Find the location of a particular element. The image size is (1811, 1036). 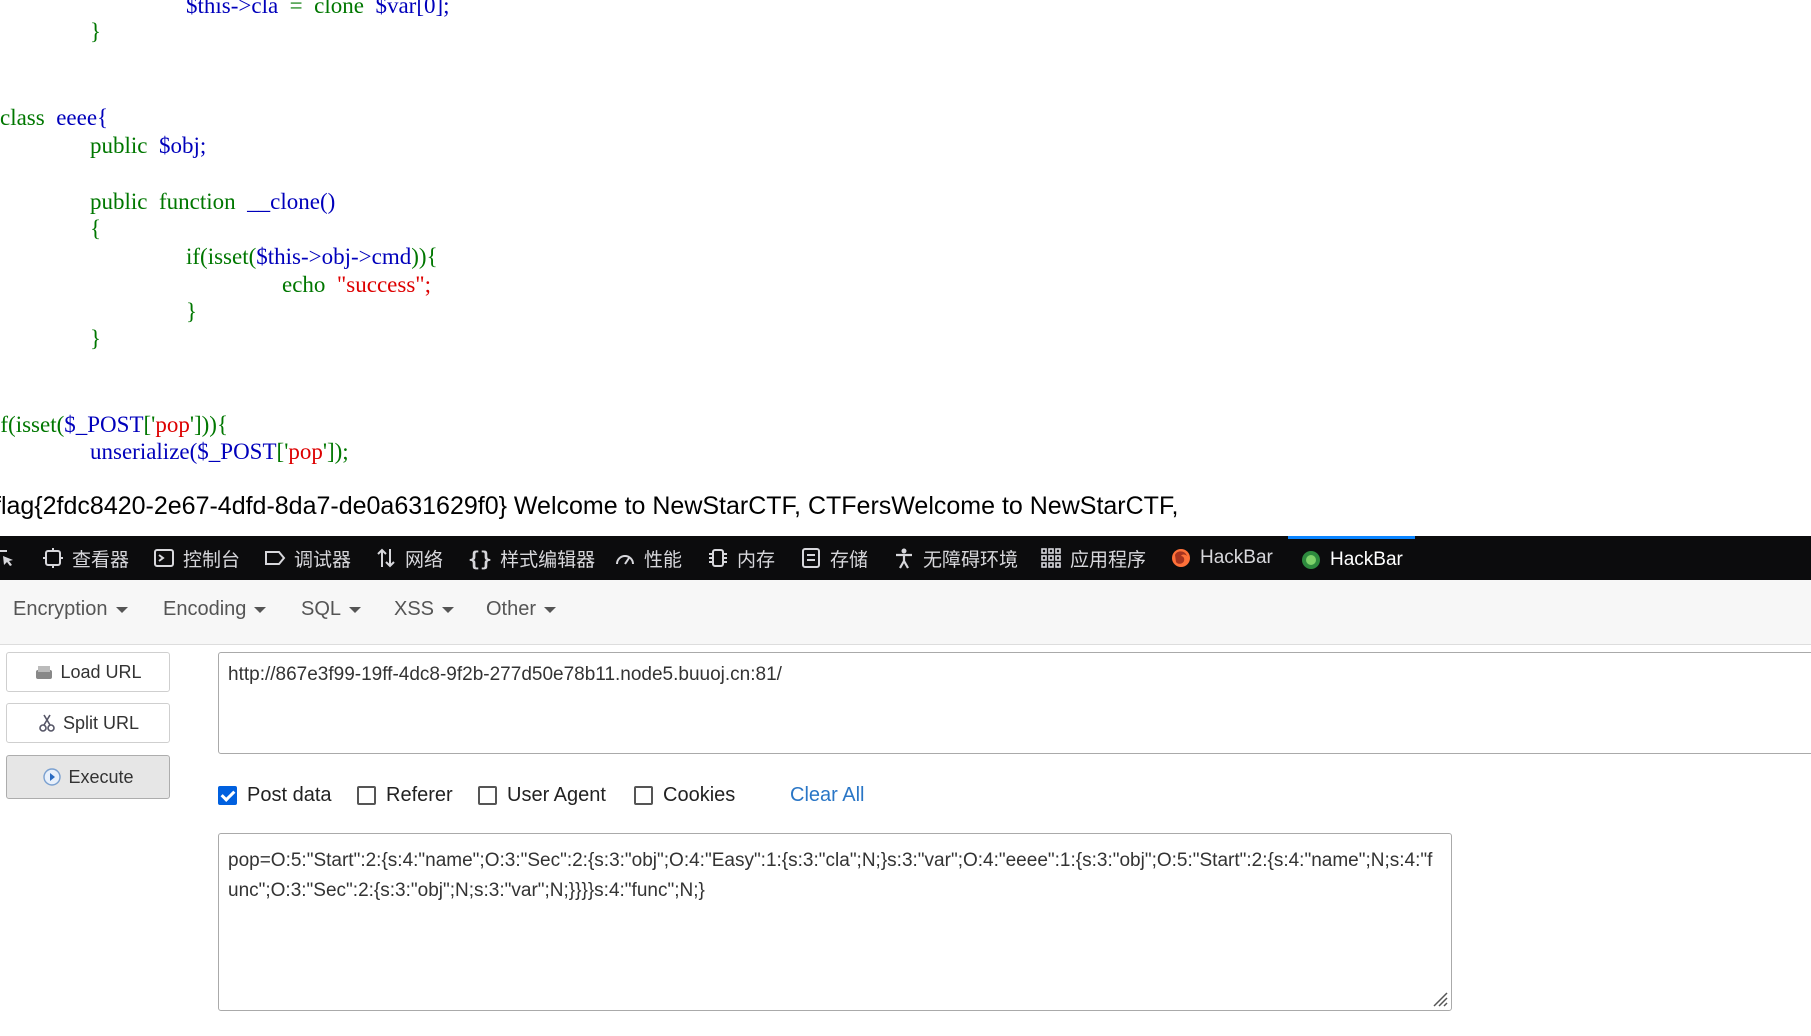

tab-style-editor: {} 样式编辑器 is located at coordinates (531, 558).